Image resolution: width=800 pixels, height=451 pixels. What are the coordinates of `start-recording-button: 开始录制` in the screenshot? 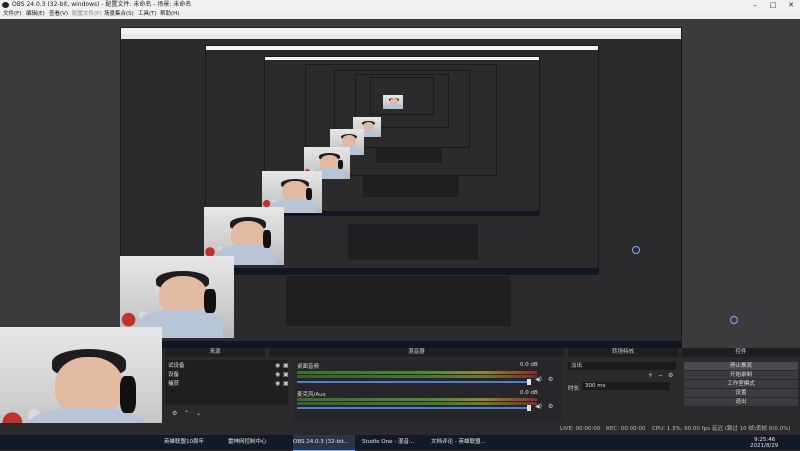 It's located at (741, 375).